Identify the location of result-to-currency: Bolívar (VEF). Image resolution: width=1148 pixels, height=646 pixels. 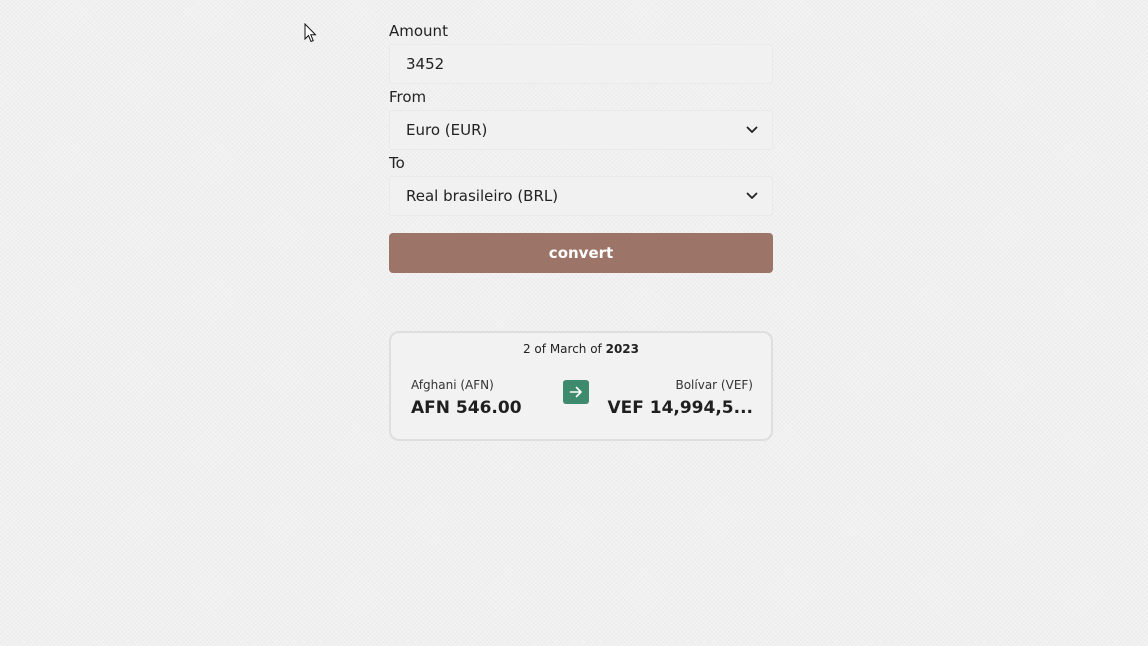
(714, 385).